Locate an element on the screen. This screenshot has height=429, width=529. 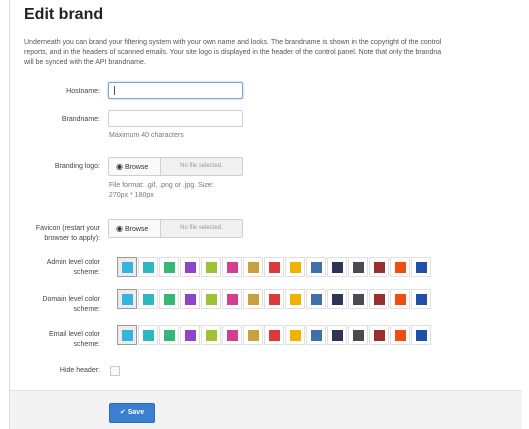
branding-logo-browse-button: ◉ Browse is located at coordinates (135, 166).